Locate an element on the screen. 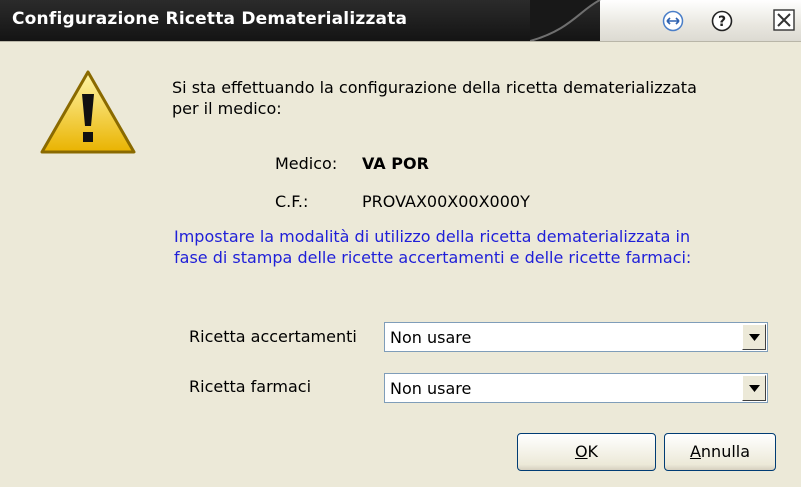 The height and width of the screenshot is (487, 801). cf-value: PROVAX00X00X000Y is located at coordinates (446, 201).